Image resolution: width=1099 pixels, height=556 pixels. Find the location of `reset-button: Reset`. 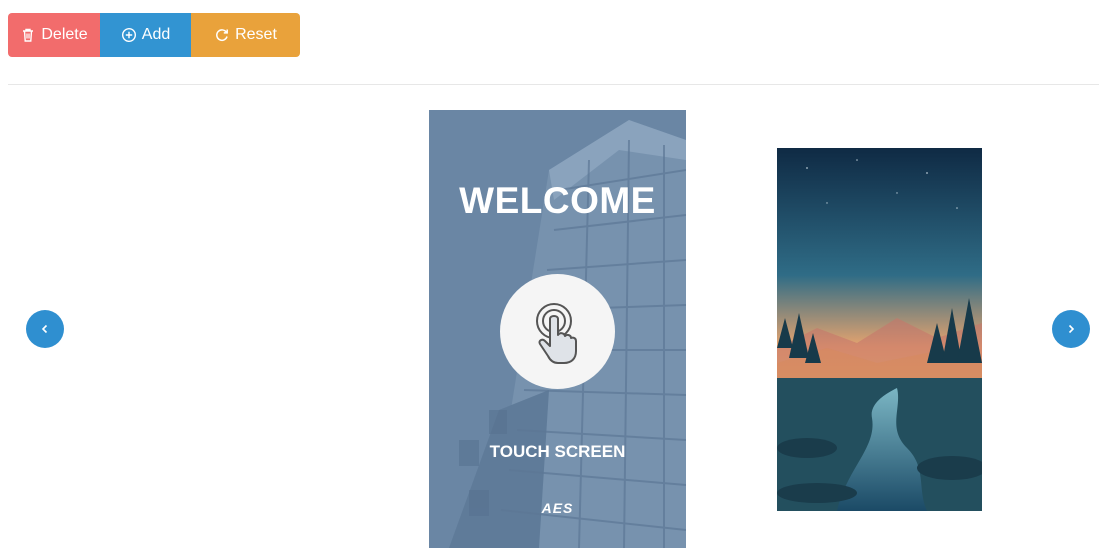

reset-button: Reset is located at coordinates (245, 35).